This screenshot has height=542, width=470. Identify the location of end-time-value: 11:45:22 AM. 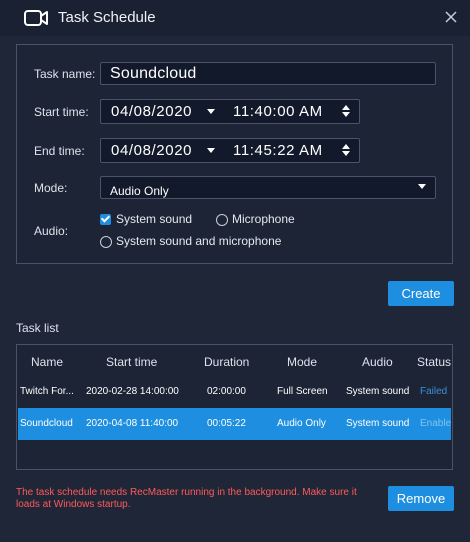
(278, 150).